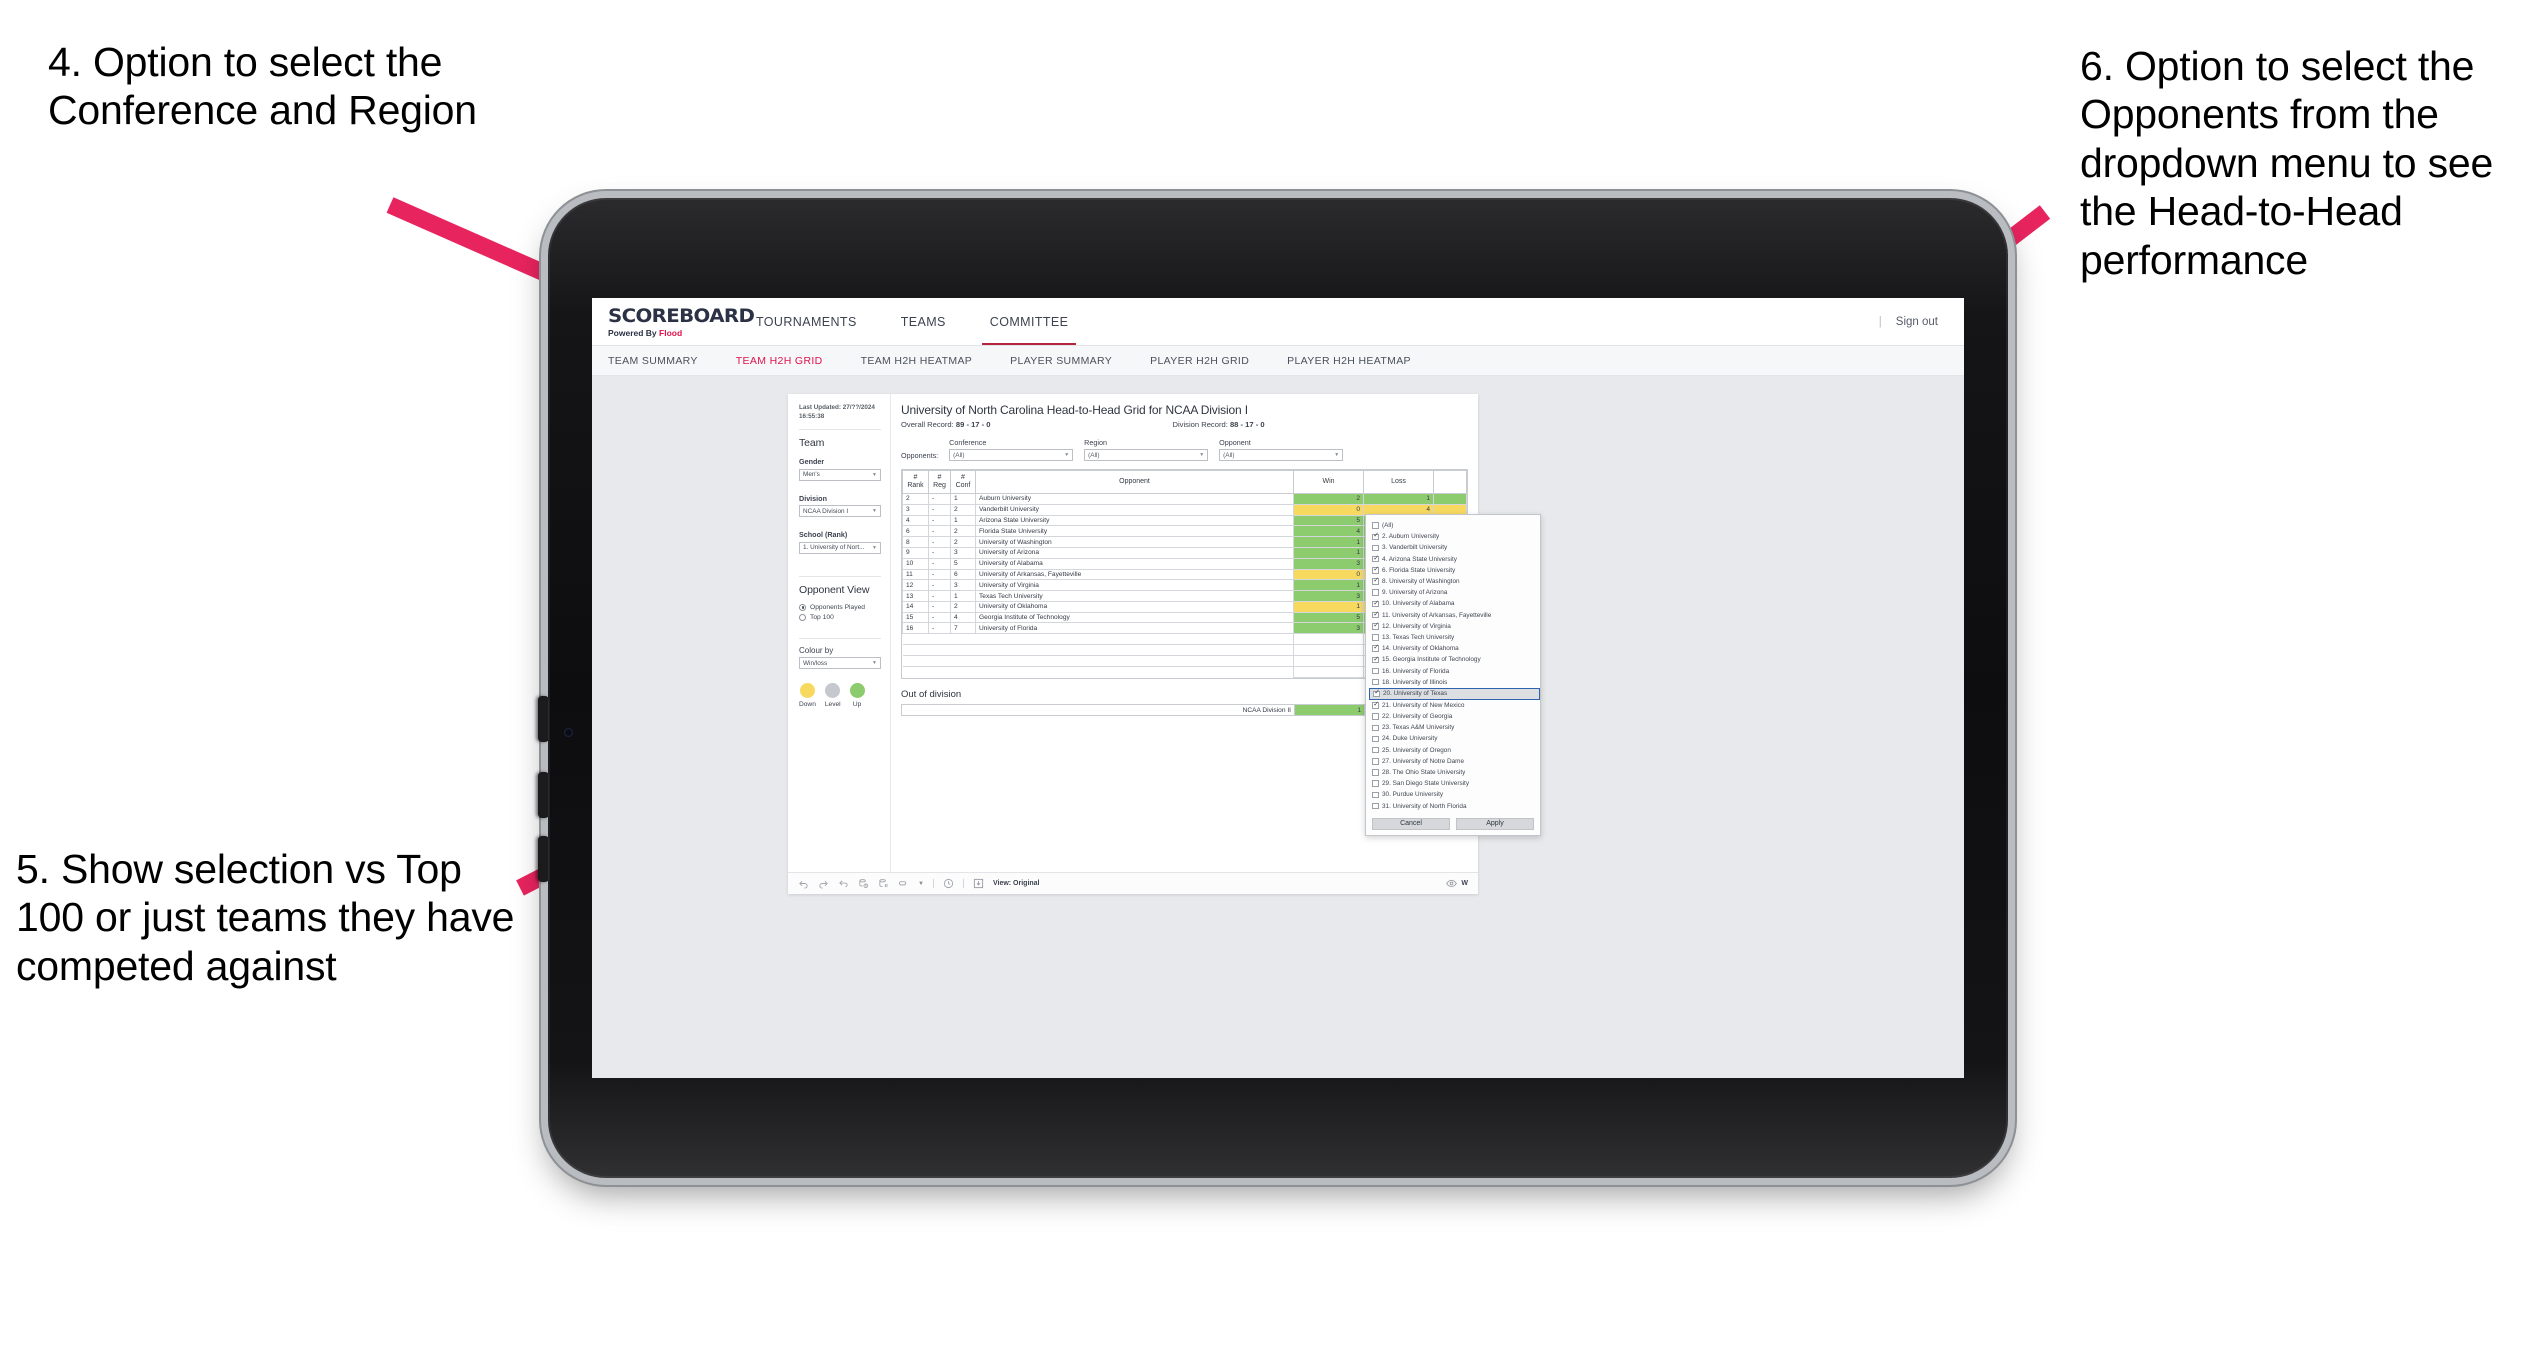 Image resolution: width=2533 pixels, height=1363 pixels. What do you see at coordinates (840, 547) in the screenshot?
I see `school-rank-select: 1. University of Nort... ▼` at bounding box center [840, 547].